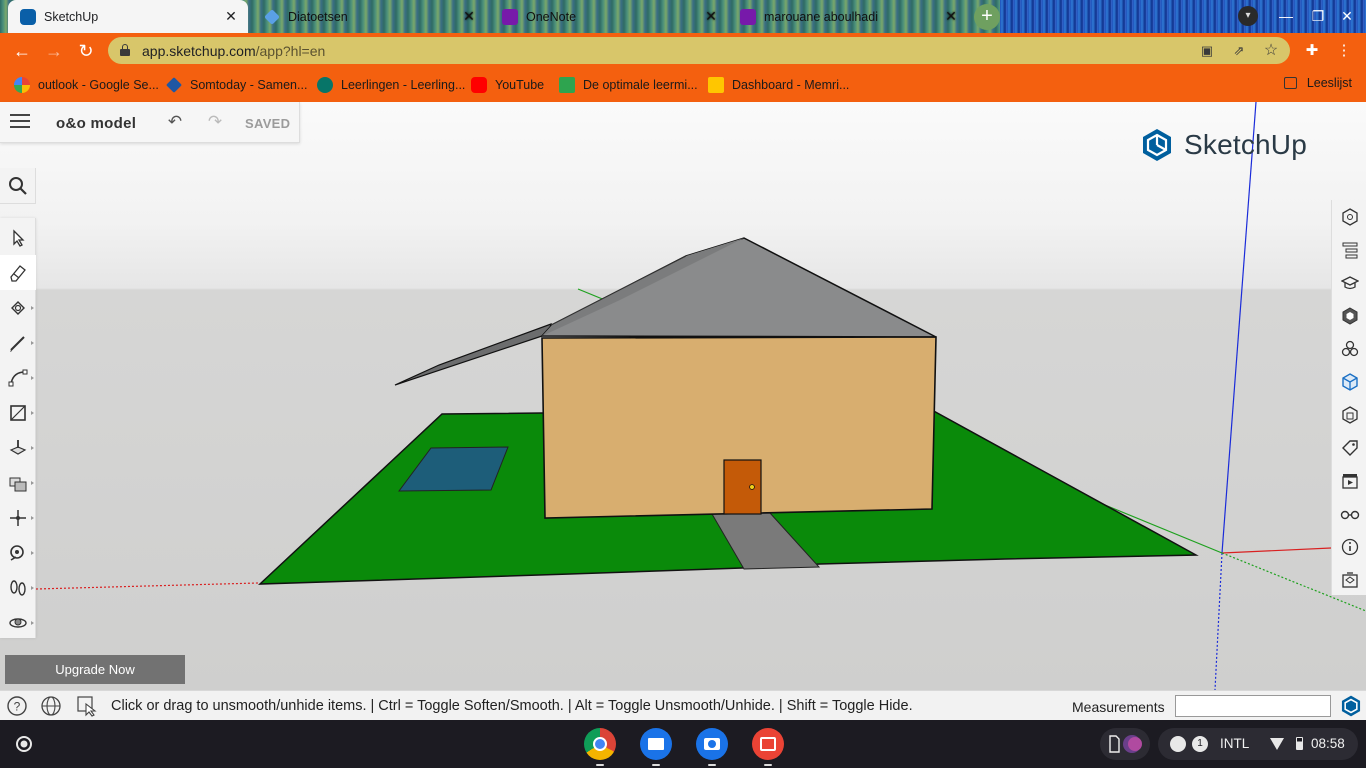 Image resolution: width=1366 pixels, height=768 pixels. Describe the element at coordinates (20, 122) in the screenshot. I see `hamburger-menu-icon` at that location.